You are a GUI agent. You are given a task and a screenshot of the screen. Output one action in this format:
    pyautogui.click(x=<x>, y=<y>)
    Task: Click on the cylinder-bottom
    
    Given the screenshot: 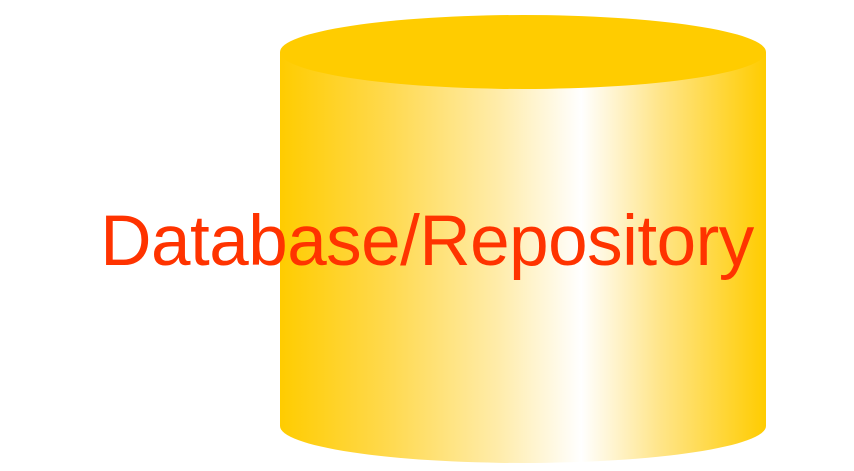 What is the action you would take?
    pyautogui.click(x=523, y=426)
    